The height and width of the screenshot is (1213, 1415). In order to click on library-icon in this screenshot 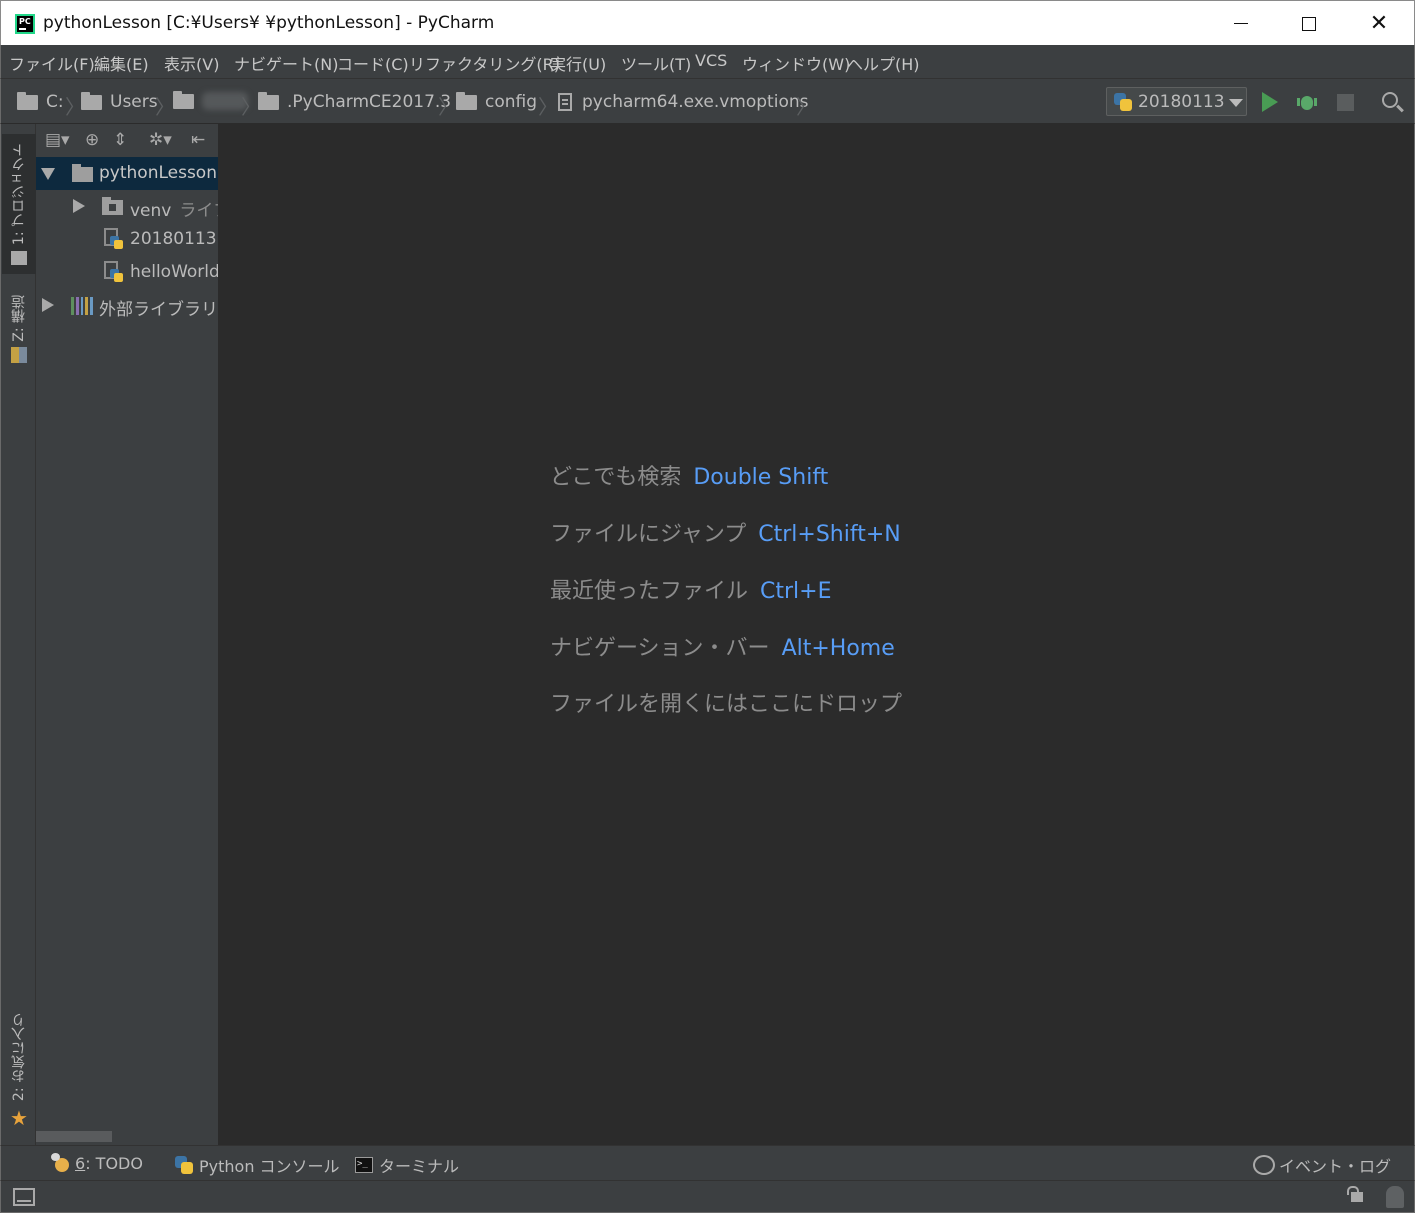, I will do `click(82, 306)`.